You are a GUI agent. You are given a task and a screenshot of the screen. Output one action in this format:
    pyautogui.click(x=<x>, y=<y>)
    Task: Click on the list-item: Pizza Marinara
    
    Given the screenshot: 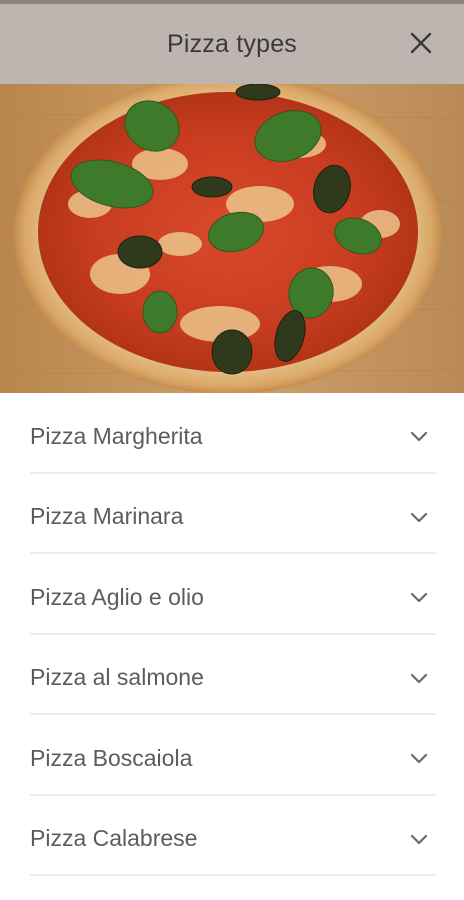 What is the action you would take?
    pyautogui.click(x=233, y=514)
    